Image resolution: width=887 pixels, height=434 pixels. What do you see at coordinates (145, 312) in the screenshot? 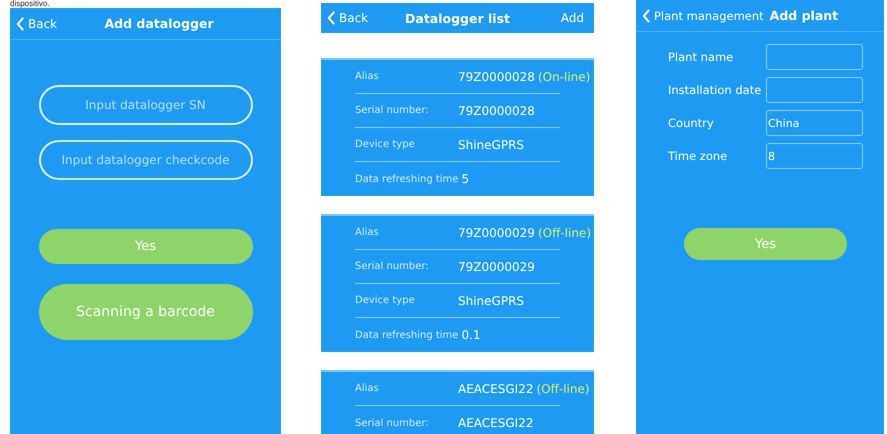
I see `scan-button: Scanning a barcode` at bounding box center [145, 312].